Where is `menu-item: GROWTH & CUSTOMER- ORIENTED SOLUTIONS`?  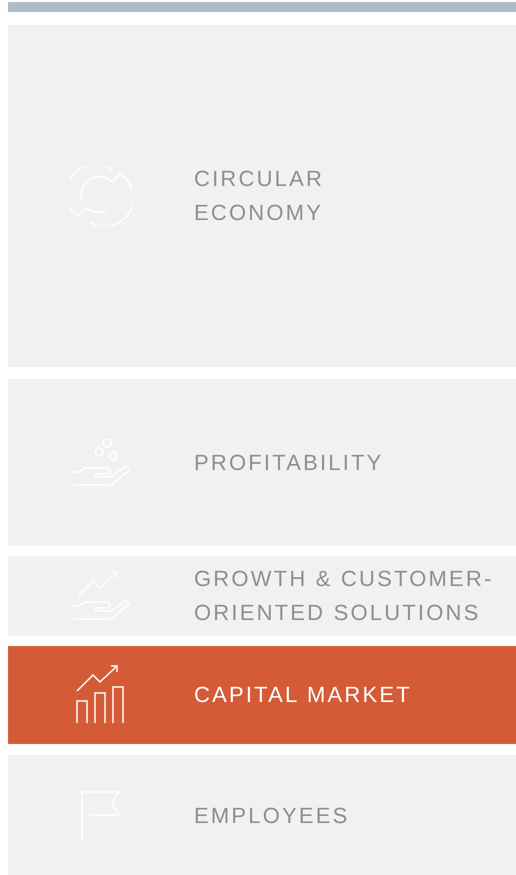
menu-item: GROWTH & CUSTOMER- ORIENTED SOLUTIONS is located at coordinates (262, 596).